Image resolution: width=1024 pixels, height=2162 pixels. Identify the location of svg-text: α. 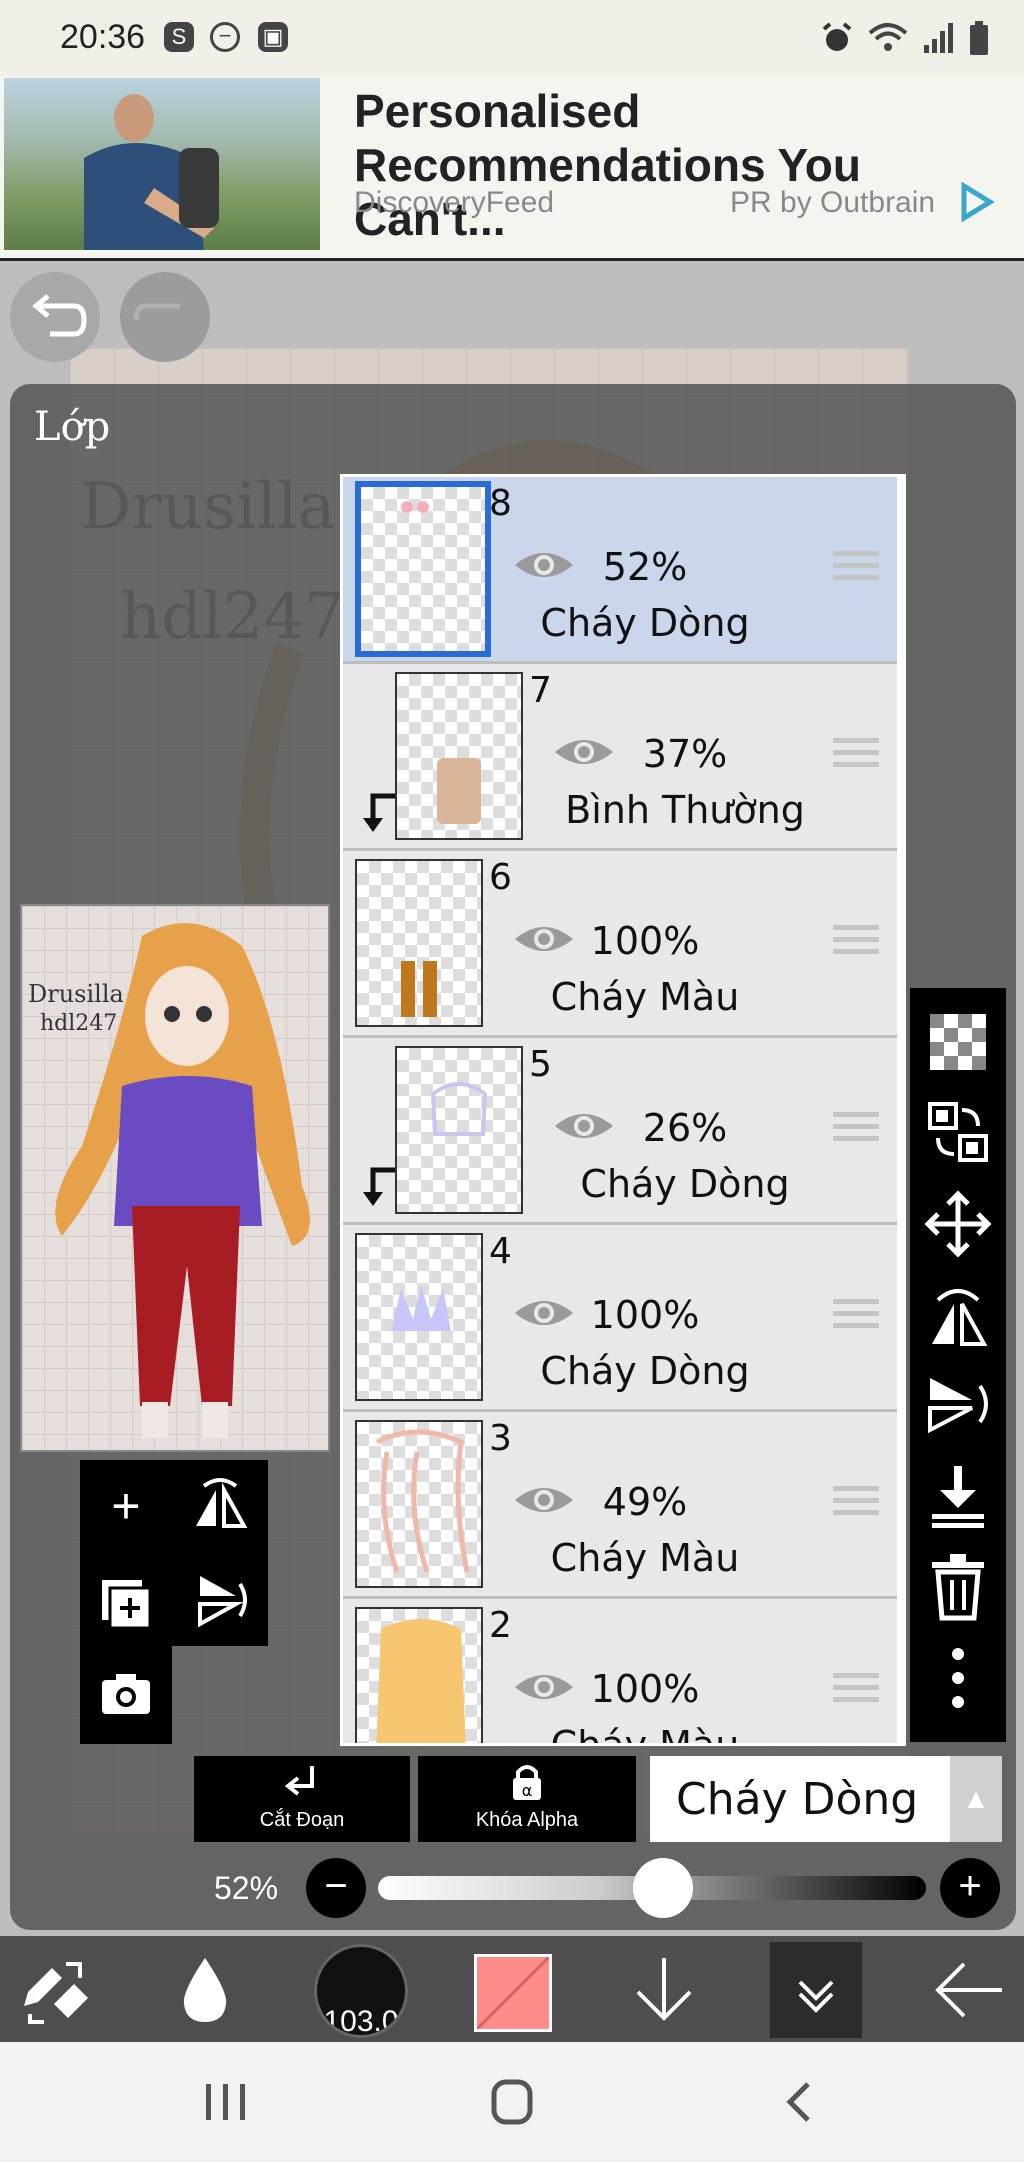
(527, 1790).